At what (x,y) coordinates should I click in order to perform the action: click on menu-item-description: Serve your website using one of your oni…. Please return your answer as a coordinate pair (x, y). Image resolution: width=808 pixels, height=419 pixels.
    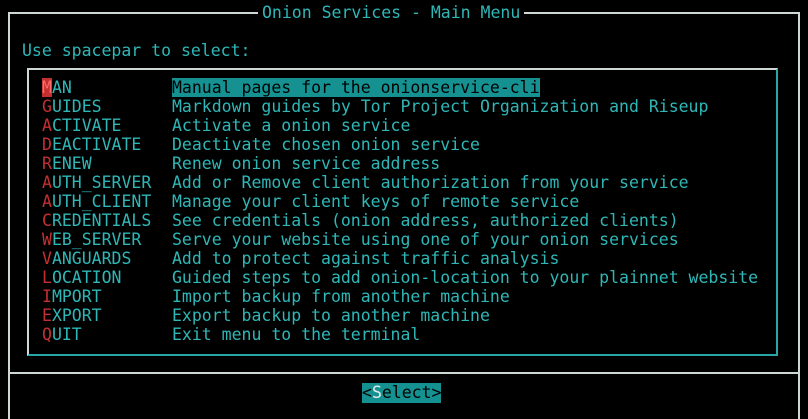
    Looking at the image, I should click on (425, 239).